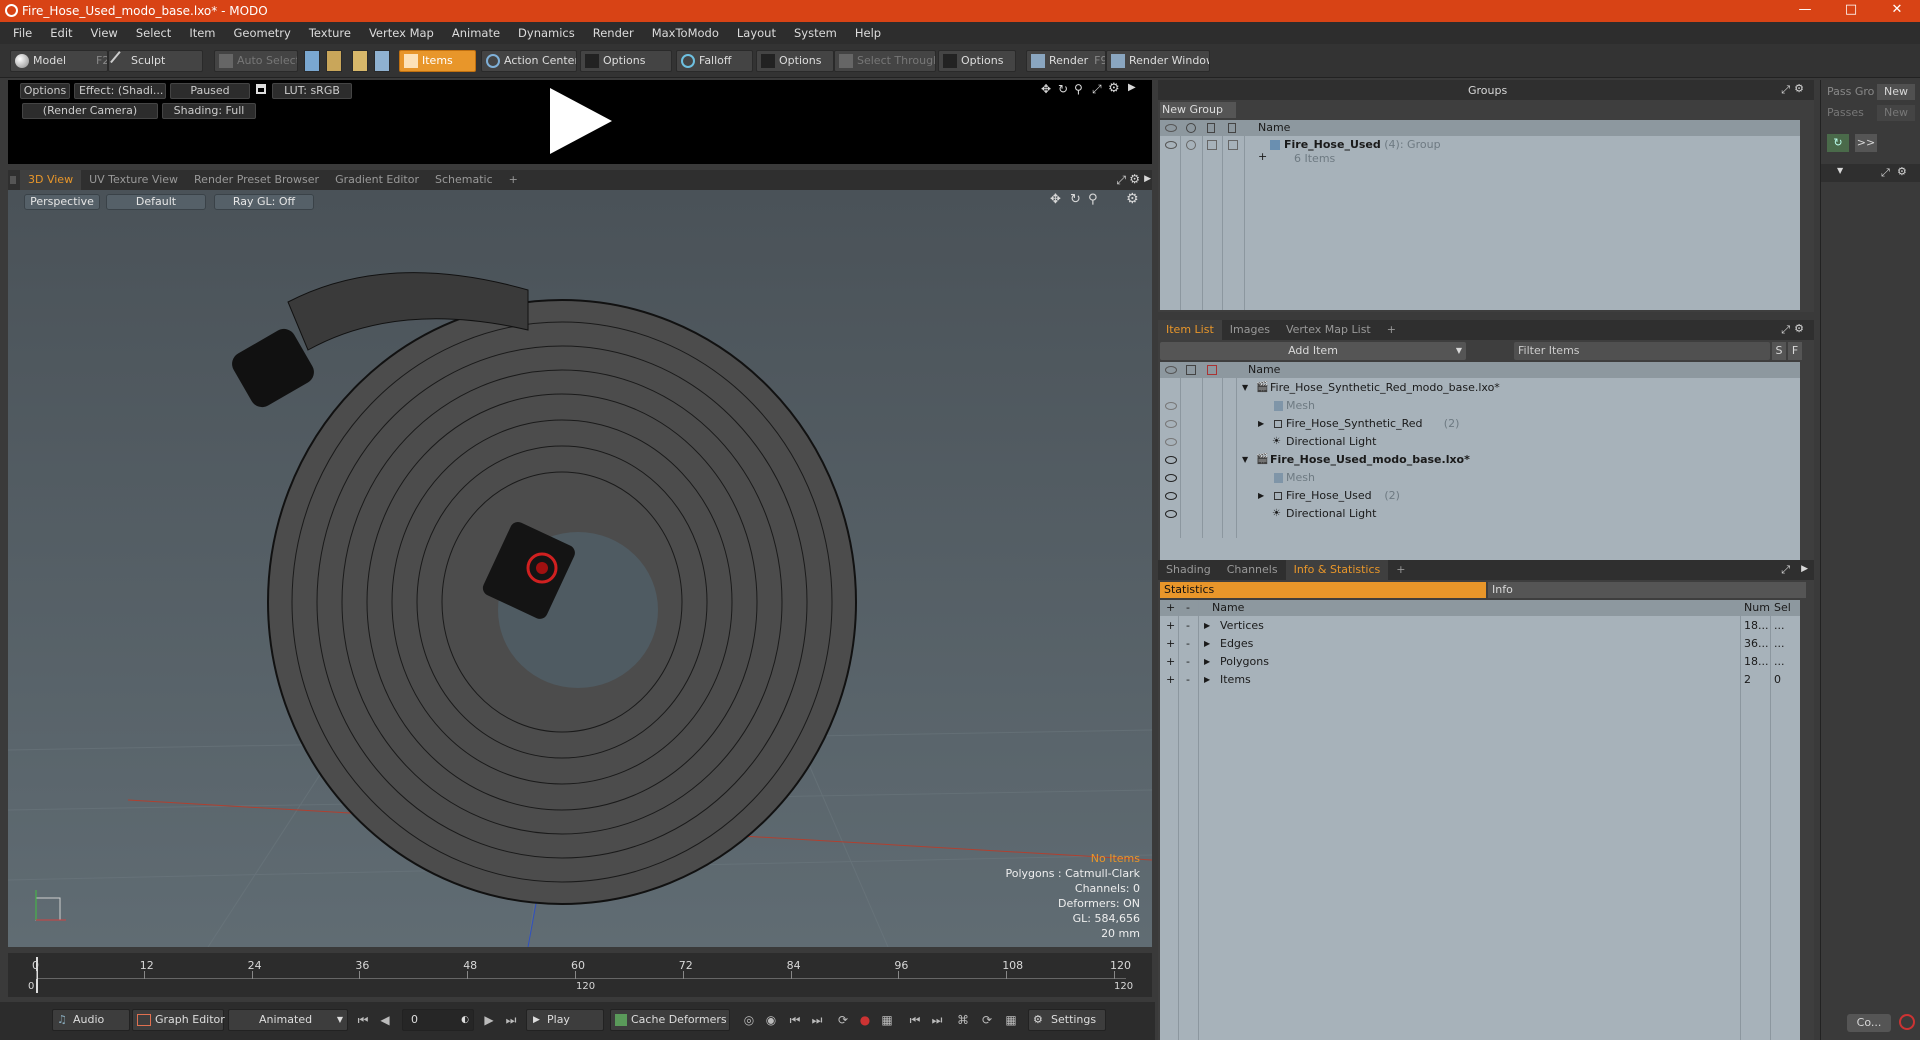 Image resolution: width=1920 pixels, height=1040 pixels. Describe the element at coordinates (334, 61) in the screenshot. I see `edges-mode-icon` at that location.